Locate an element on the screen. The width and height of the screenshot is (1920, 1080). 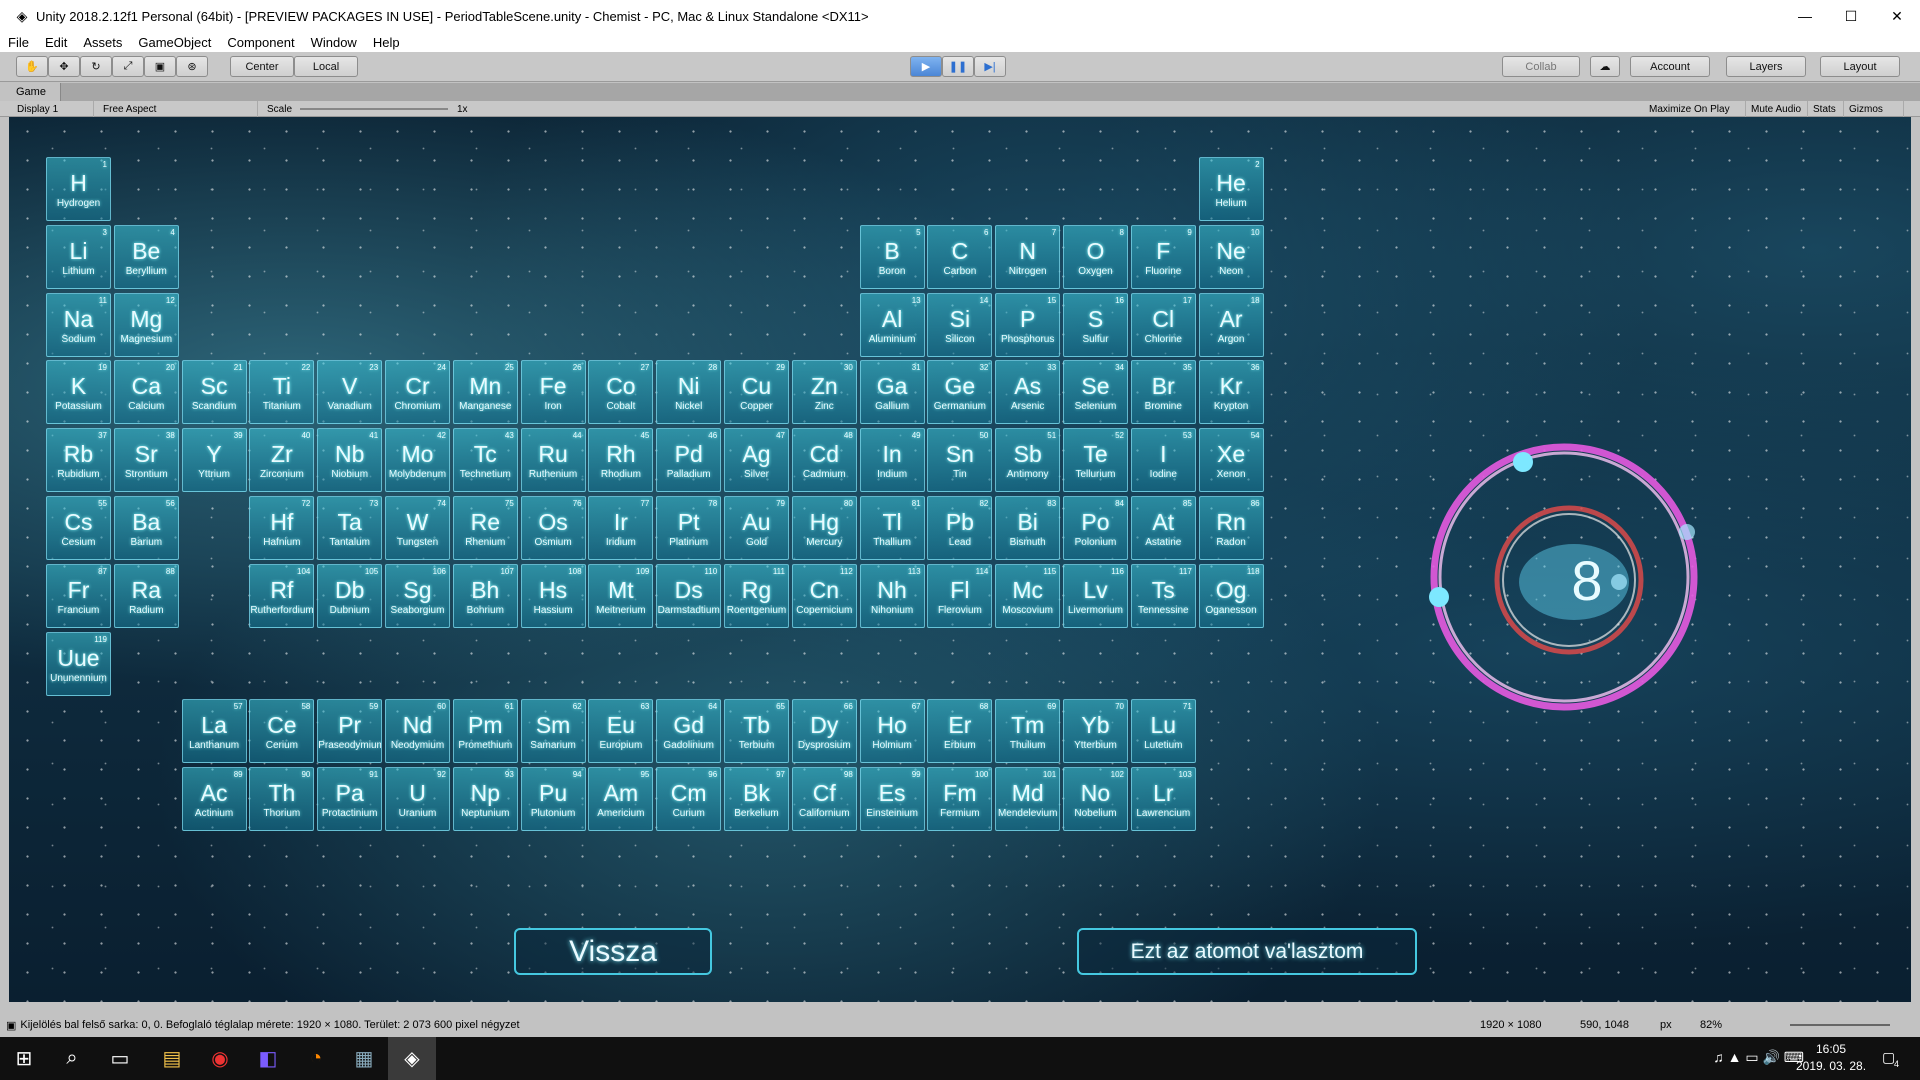
element-tile-kr: 36 Kr Krypton is located at coordinates (1231, 392).